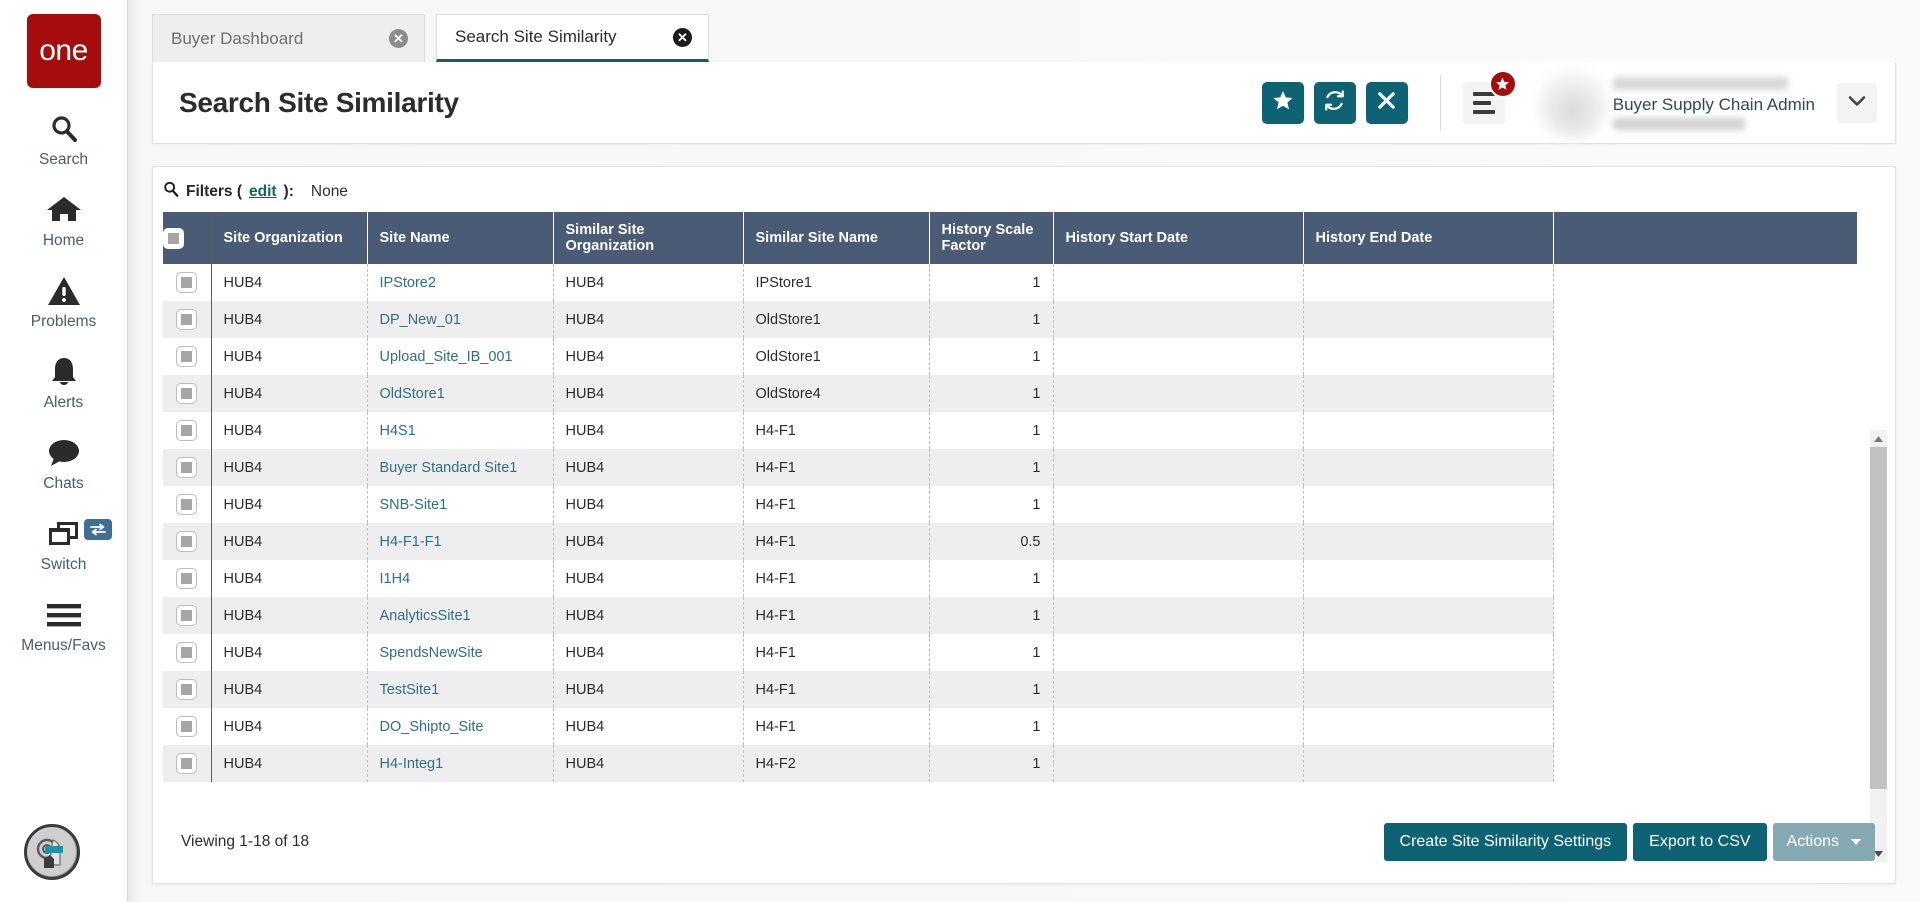  I want to click on scrollbar-thumb, so click(1878, 618).